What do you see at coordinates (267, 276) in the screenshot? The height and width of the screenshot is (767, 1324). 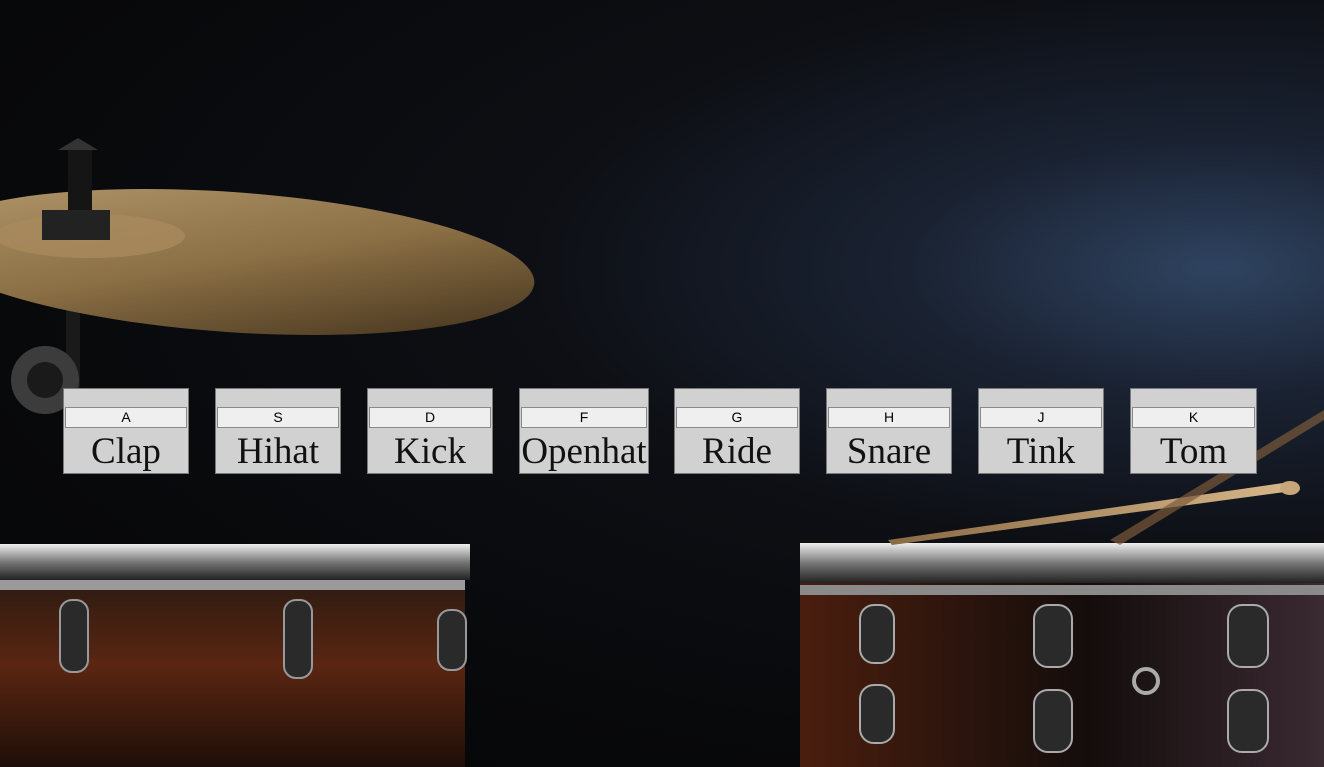 I see `cymbal` at bounding box center [267, 276].